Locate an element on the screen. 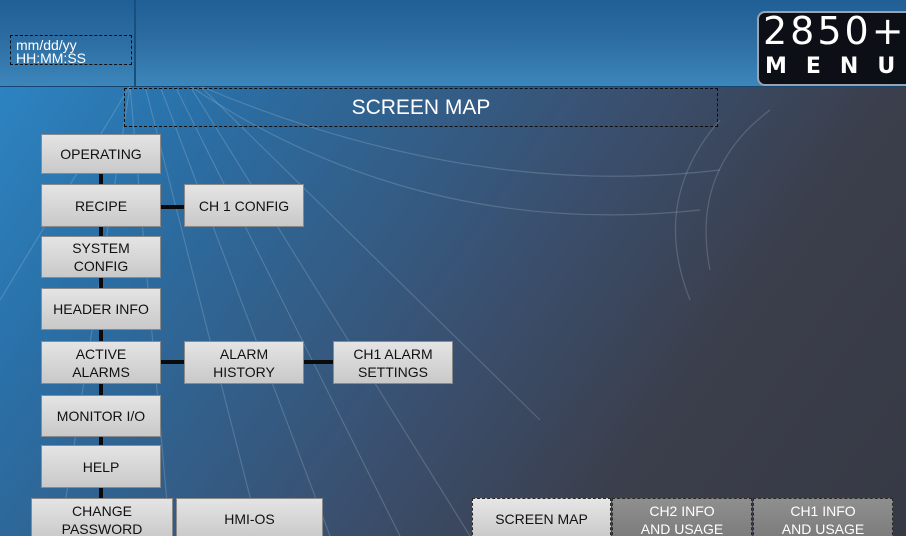  ch1-alarm-settings-label: CH1 ALARM SETTINGS is located at coordinates (392, 363).